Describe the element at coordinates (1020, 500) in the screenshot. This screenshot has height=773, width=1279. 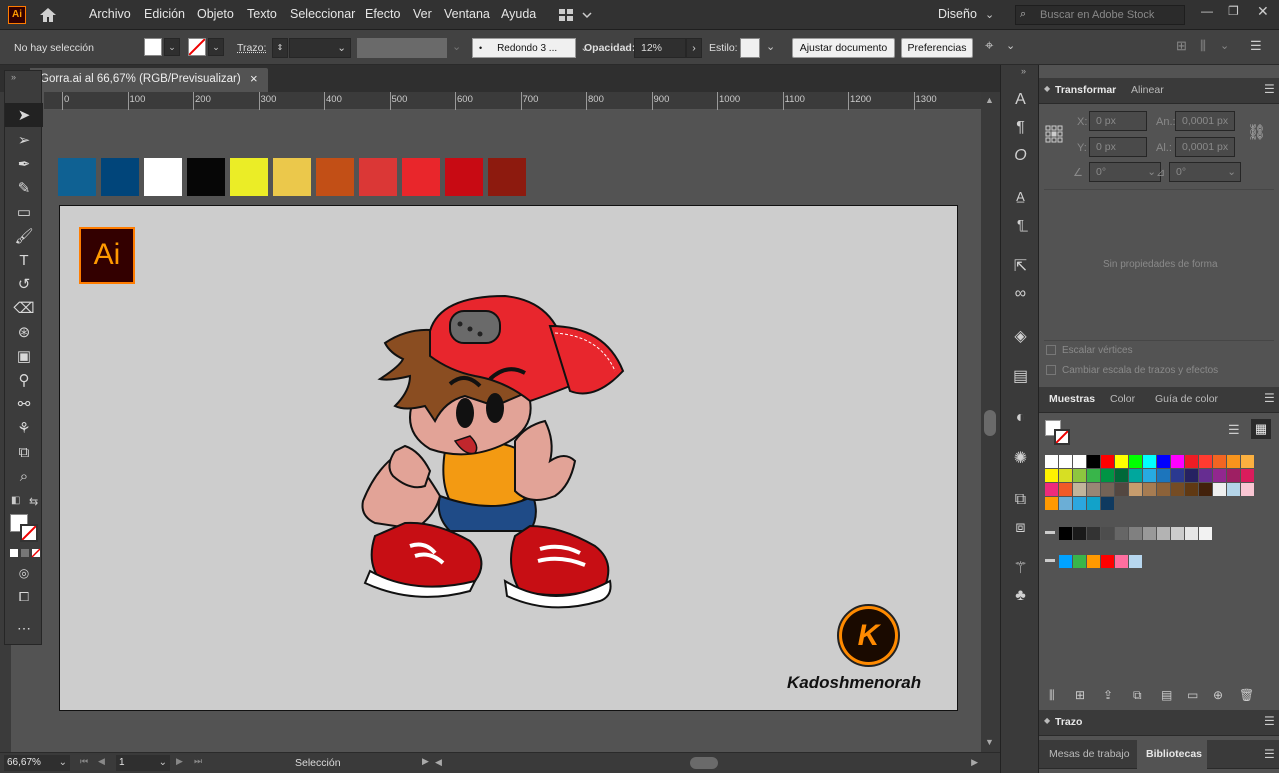
I see `pathfinder-icon: ⧉` at that location.